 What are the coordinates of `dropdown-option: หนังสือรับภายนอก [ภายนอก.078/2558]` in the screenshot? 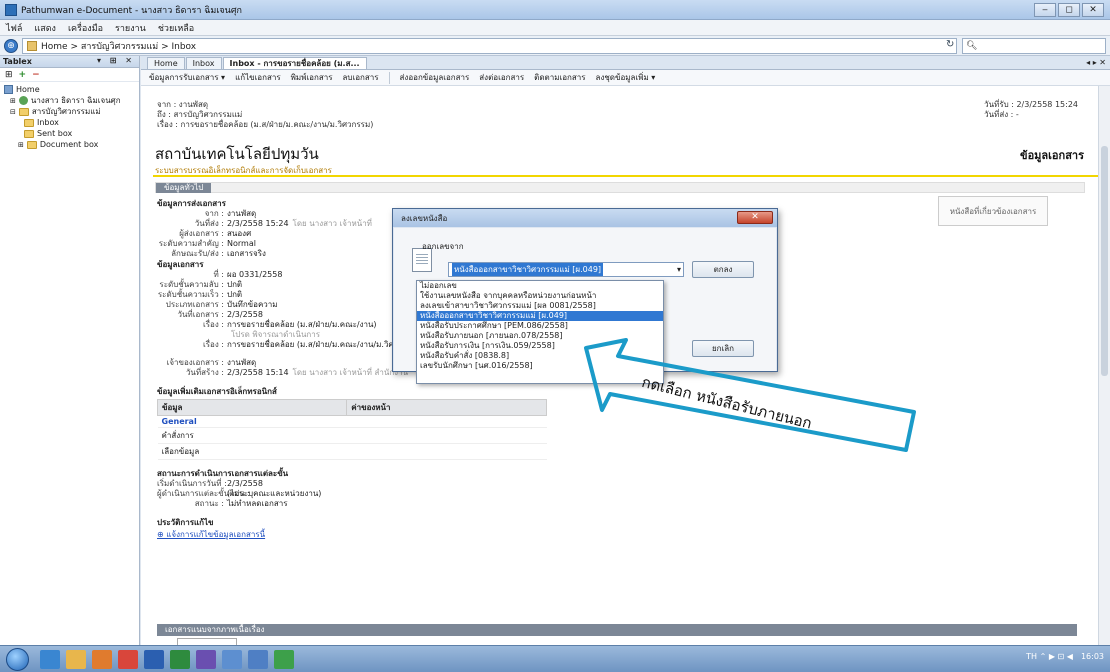 It's located at (540, 336).